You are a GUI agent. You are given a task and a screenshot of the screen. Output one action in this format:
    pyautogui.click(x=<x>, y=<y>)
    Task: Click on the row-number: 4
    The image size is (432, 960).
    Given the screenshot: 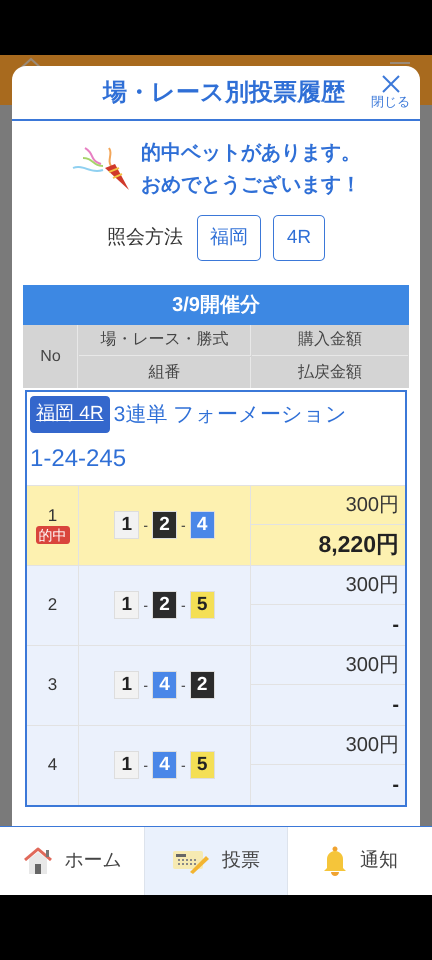 What is the action you would take?
    pyautogui.click(x=53, y=765)
    